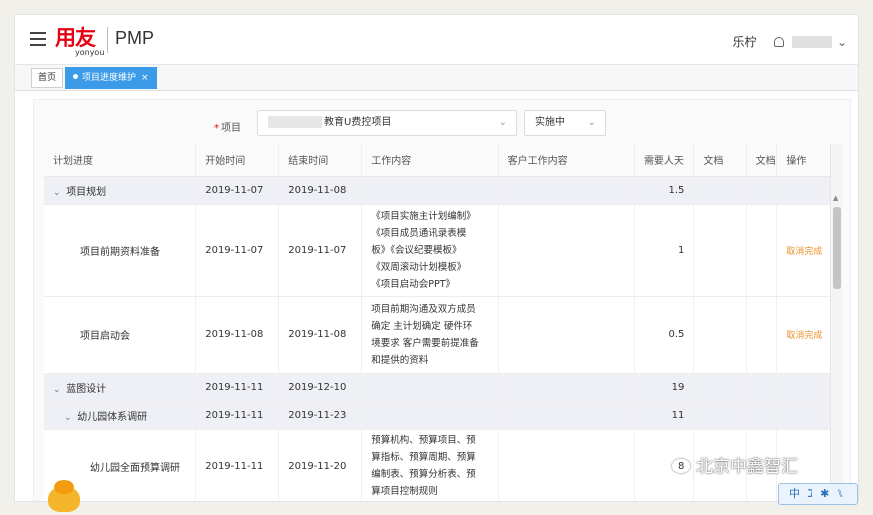 The height and width of the screenshot is (515, 873). I want to click on project-name-redacted, so click(295, 122).